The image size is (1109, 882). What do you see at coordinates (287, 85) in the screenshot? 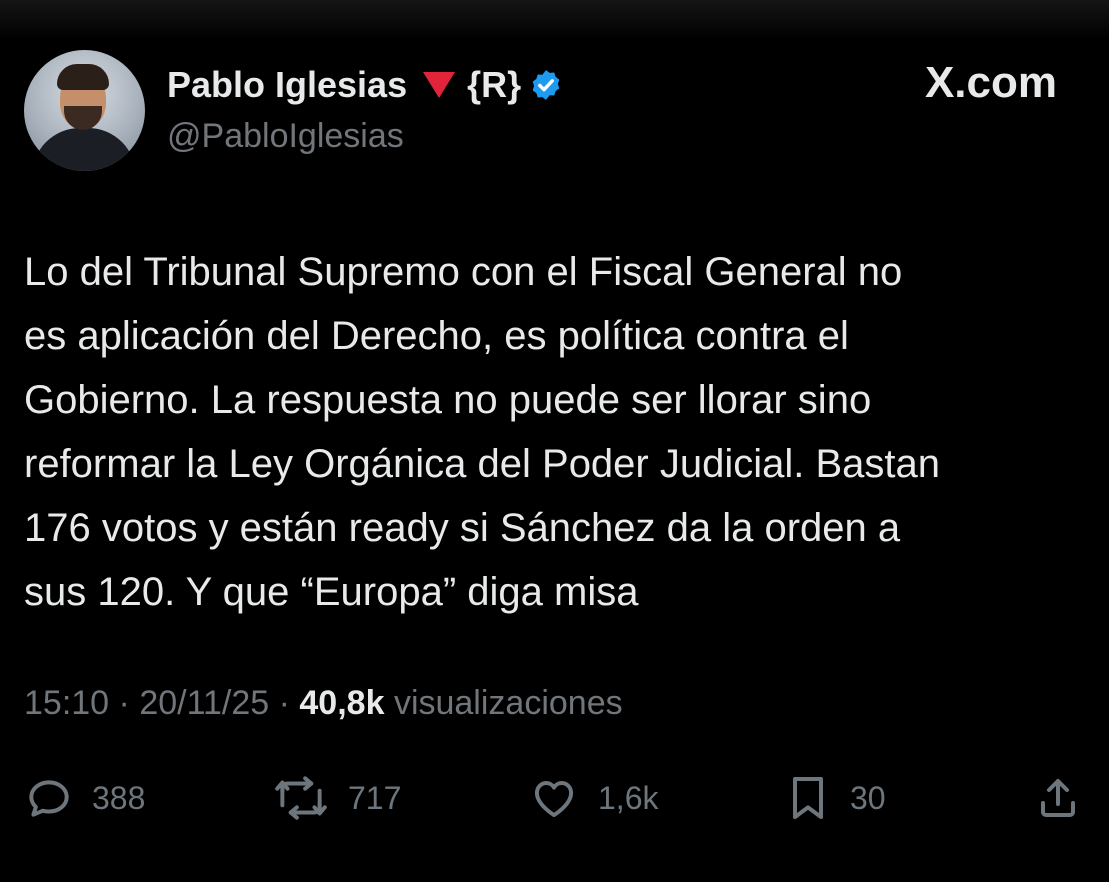
I see `author-display-name: Pablo Iglesias` at bounding box center [287, 85].